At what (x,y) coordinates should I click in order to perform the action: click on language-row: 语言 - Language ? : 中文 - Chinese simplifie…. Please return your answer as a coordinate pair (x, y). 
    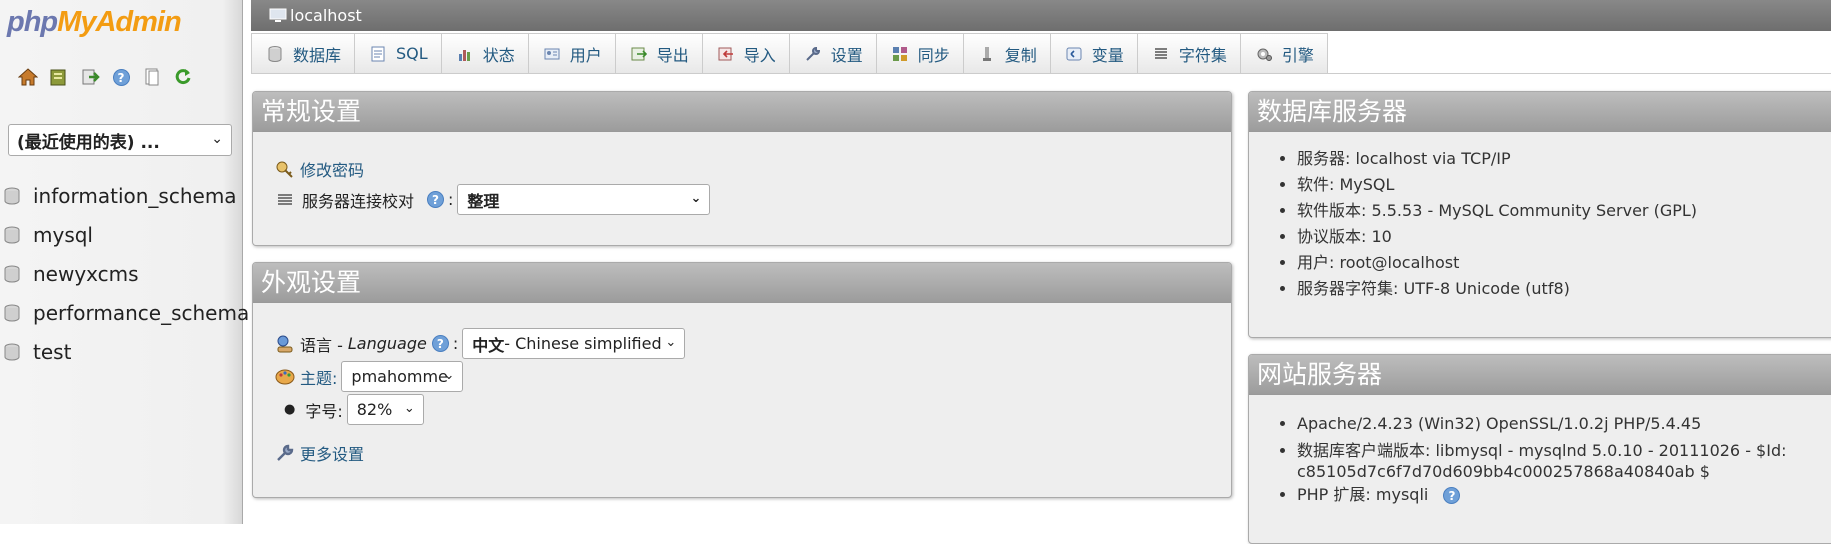
    Looking at the image, I should click on (480, 343).